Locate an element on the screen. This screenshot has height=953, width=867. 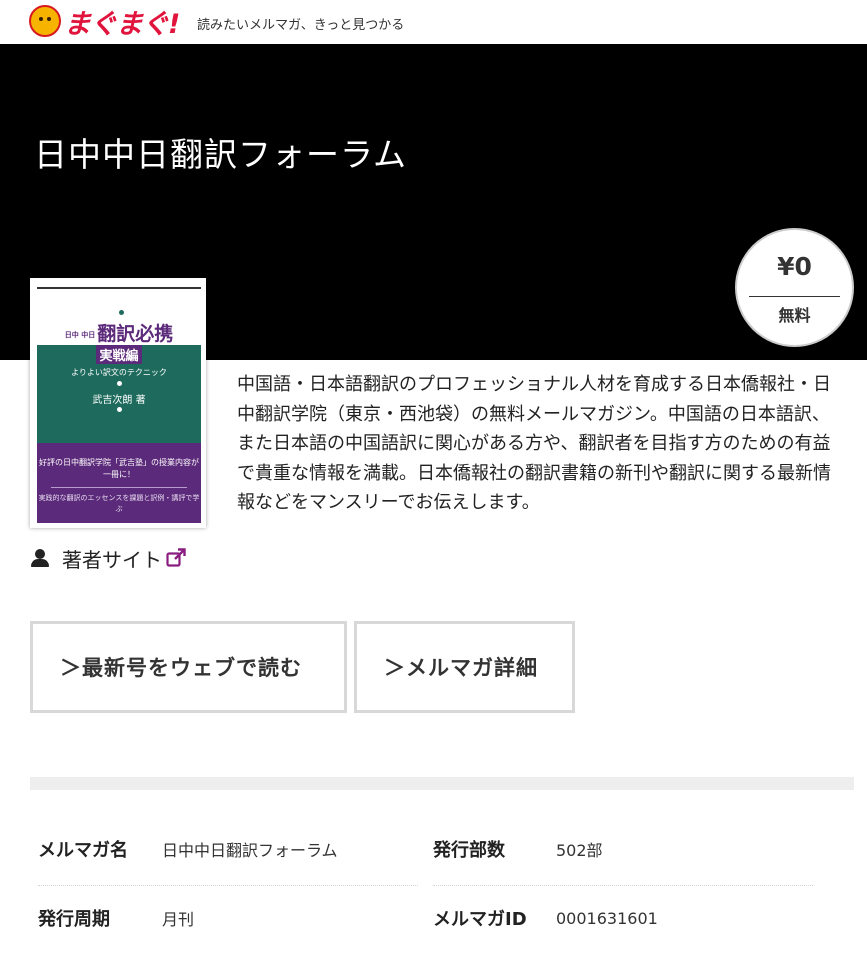
cover-author: 武吉次朗 著 is located at coordinates (119, 400).